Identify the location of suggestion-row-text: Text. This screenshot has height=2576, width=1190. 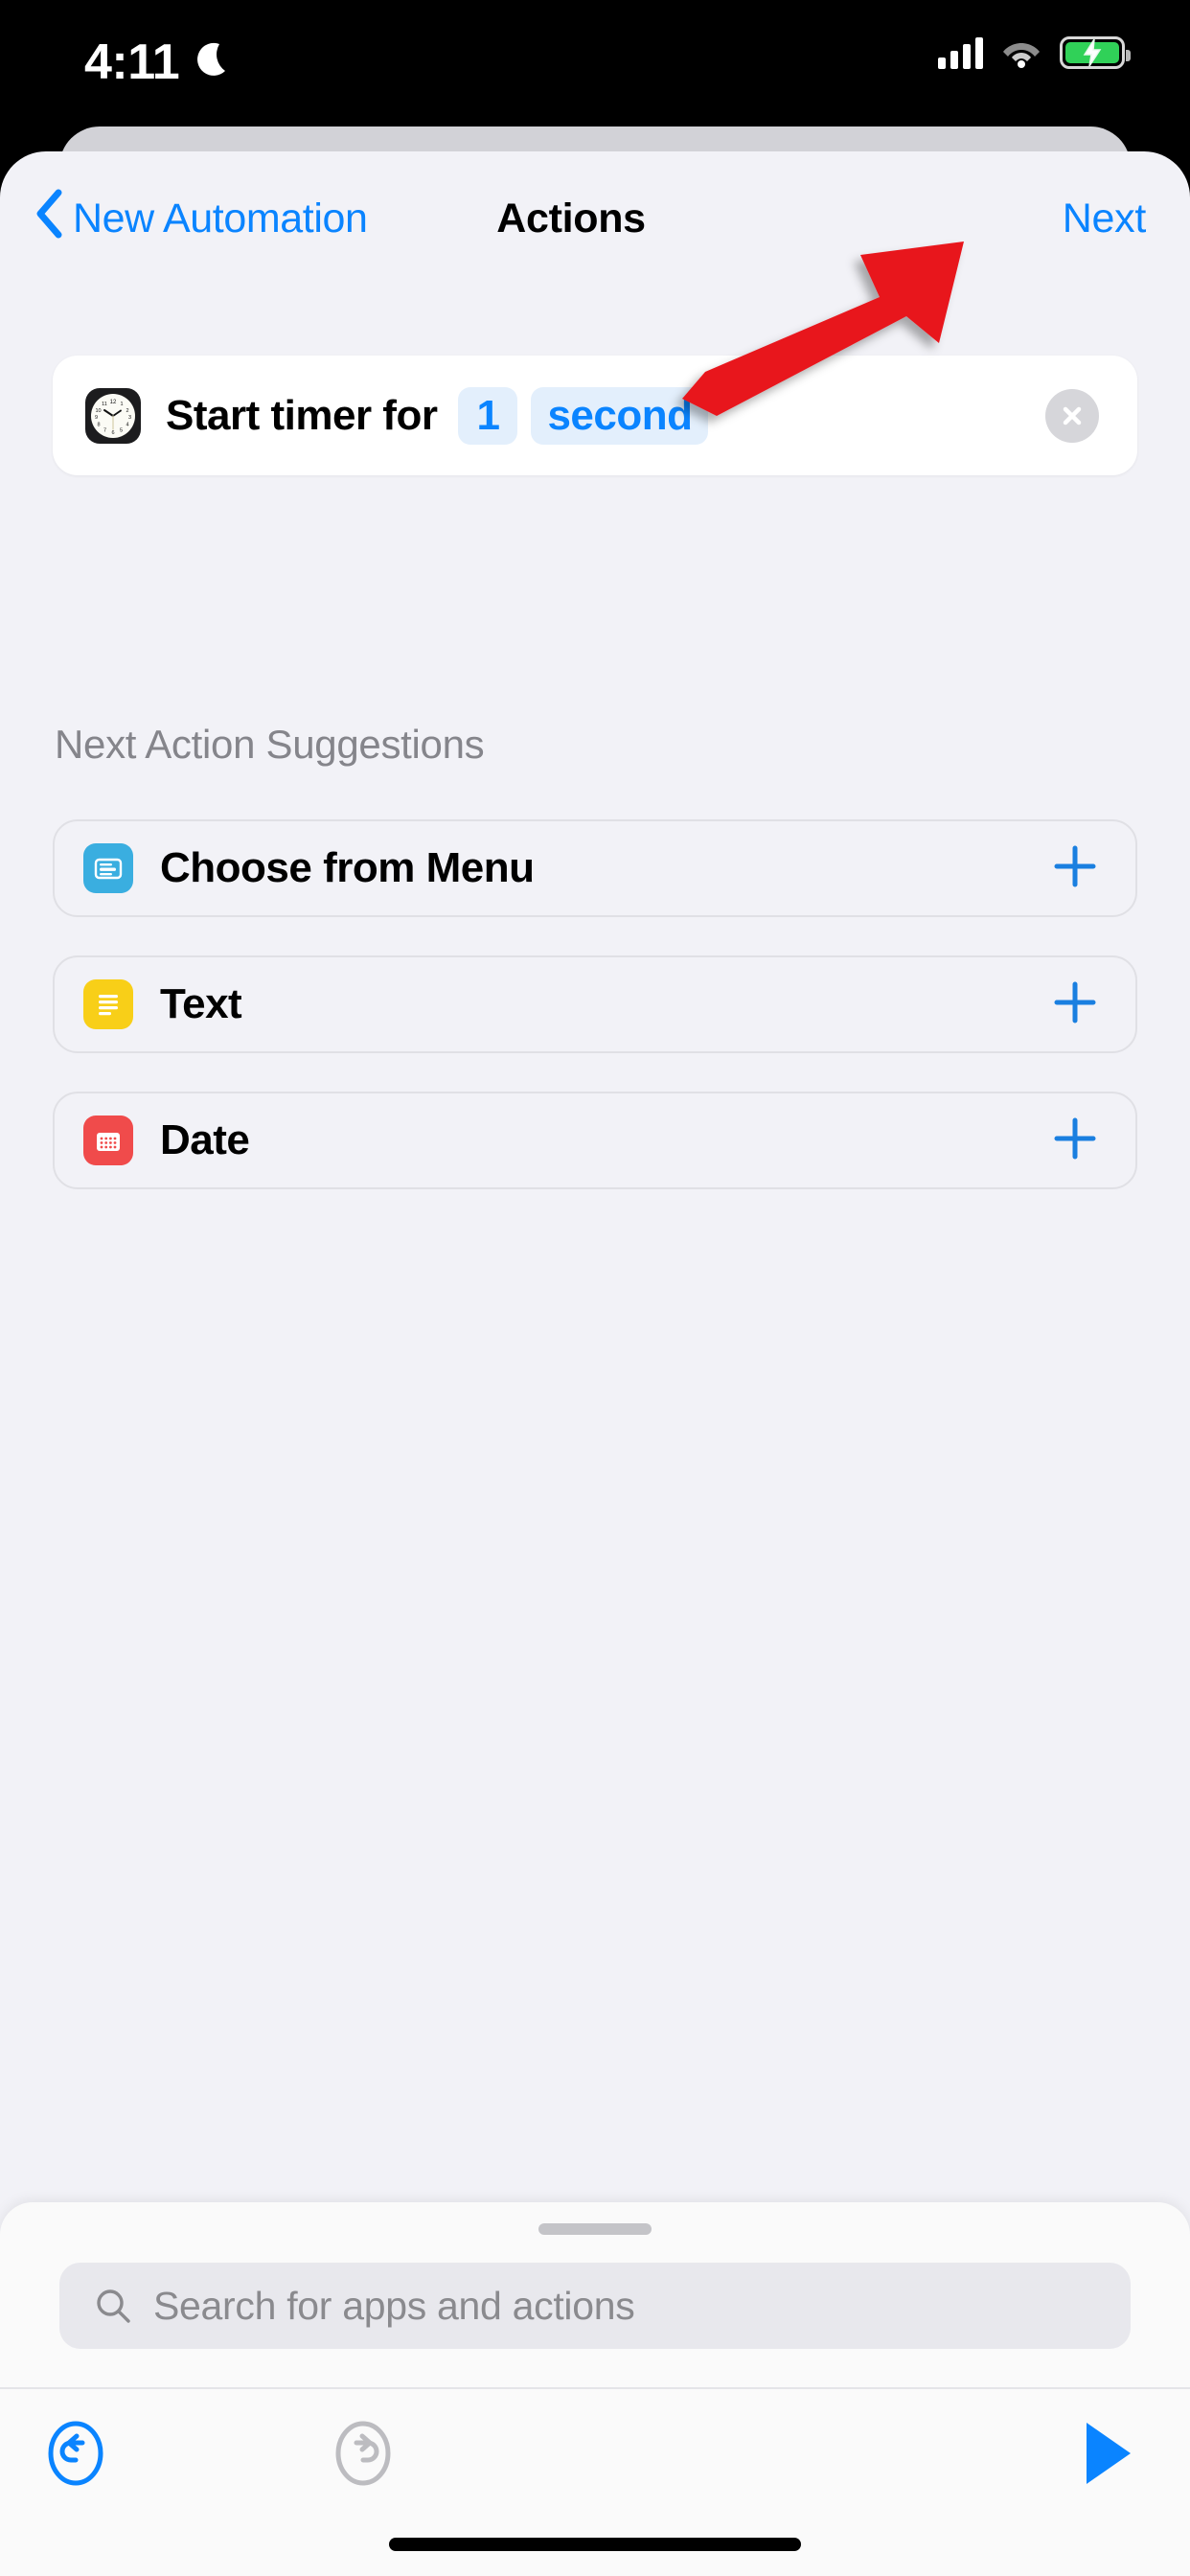
(595, 1004).